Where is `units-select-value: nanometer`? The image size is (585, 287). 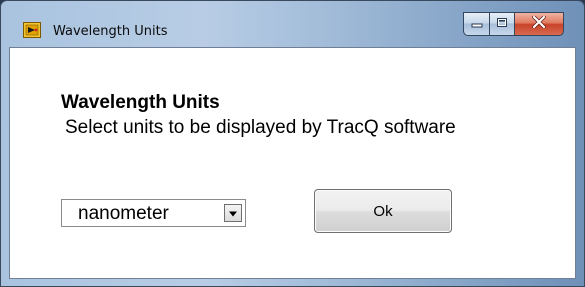
units-select-value: nanometer is located at coordinates (123, 213).